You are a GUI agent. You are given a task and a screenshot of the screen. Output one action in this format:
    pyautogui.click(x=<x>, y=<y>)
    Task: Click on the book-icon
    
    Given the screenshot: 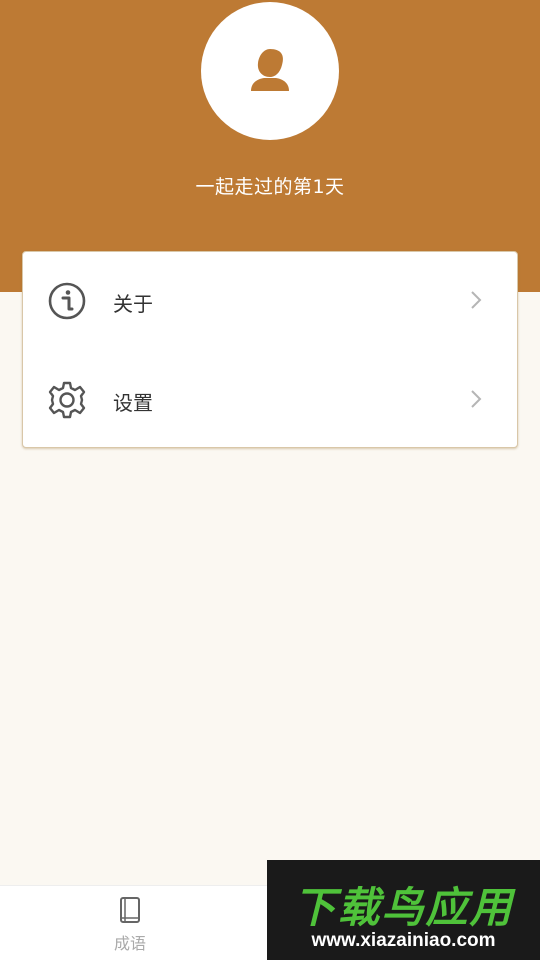 What is the action you would take?
    pyautogui.click(x=130, y=911)
    